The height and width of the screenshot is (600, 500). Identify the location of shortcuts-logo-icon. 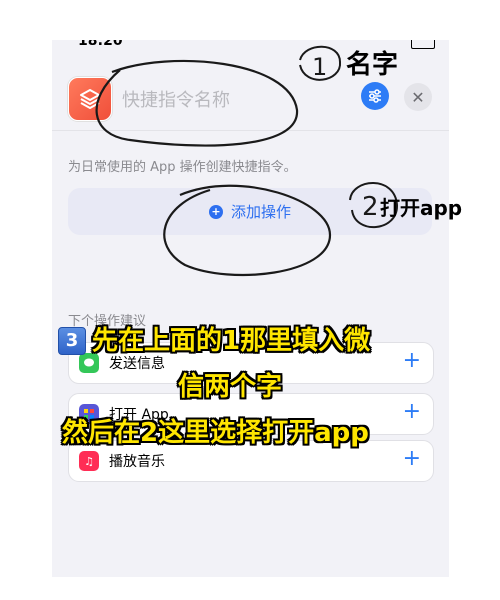
(90, 99).